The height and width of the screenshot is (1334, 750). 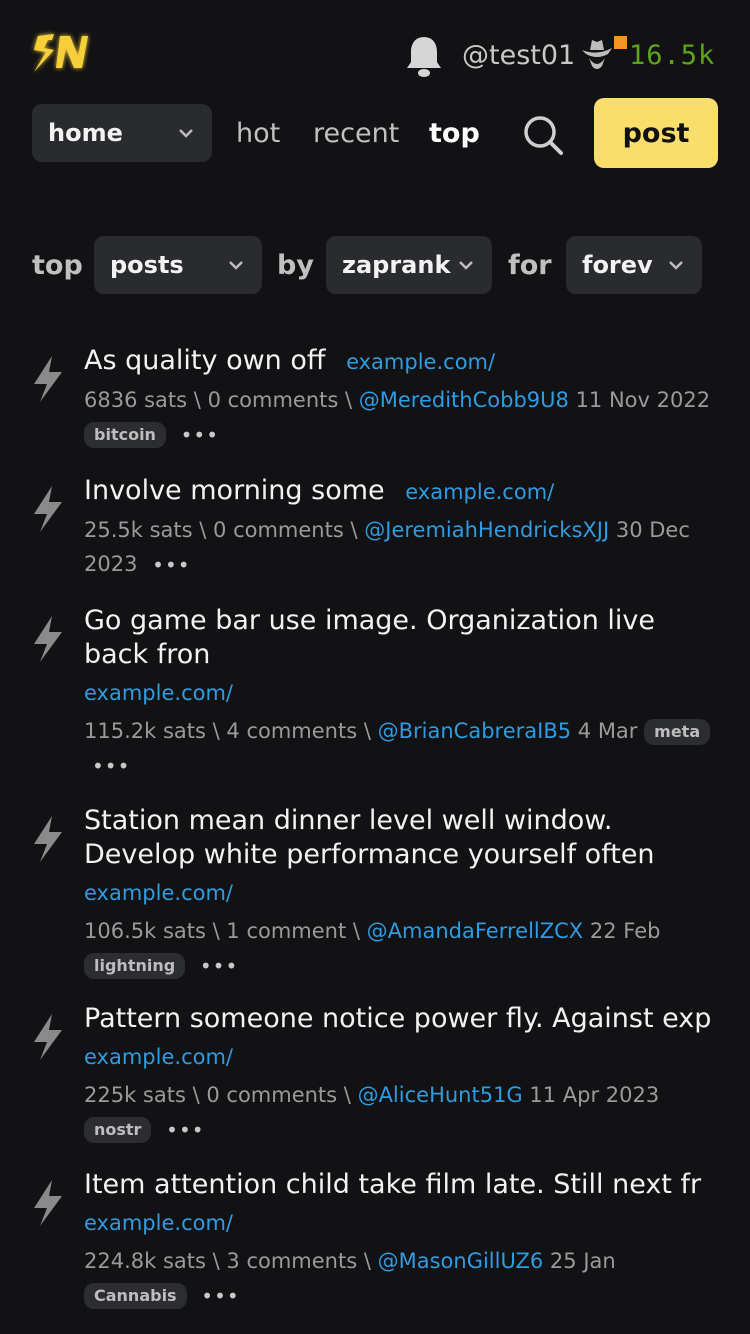 I want to click on user-menu: @test01, so click(x=518, y=56).